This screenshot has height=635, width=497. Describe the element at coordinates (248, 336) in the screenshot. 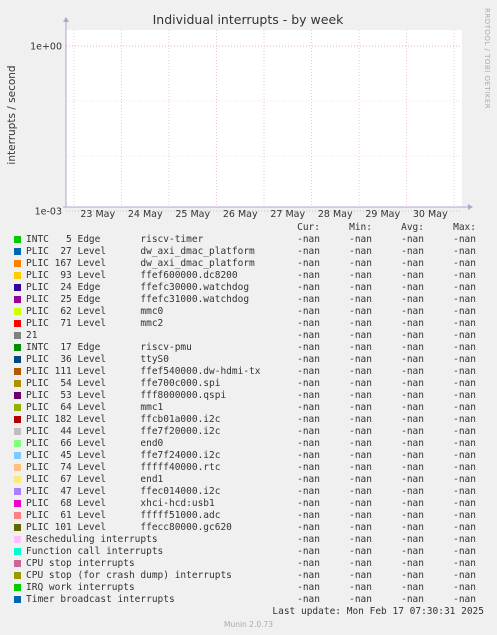

I see `legend-row: 21 -nan -nan -nan -nan` at that location.